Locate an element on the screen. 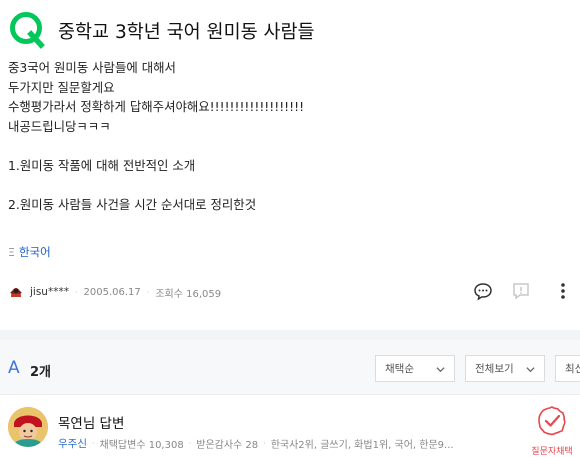  answer-title: 목연님 답변 is located at coordinates (91, 424).